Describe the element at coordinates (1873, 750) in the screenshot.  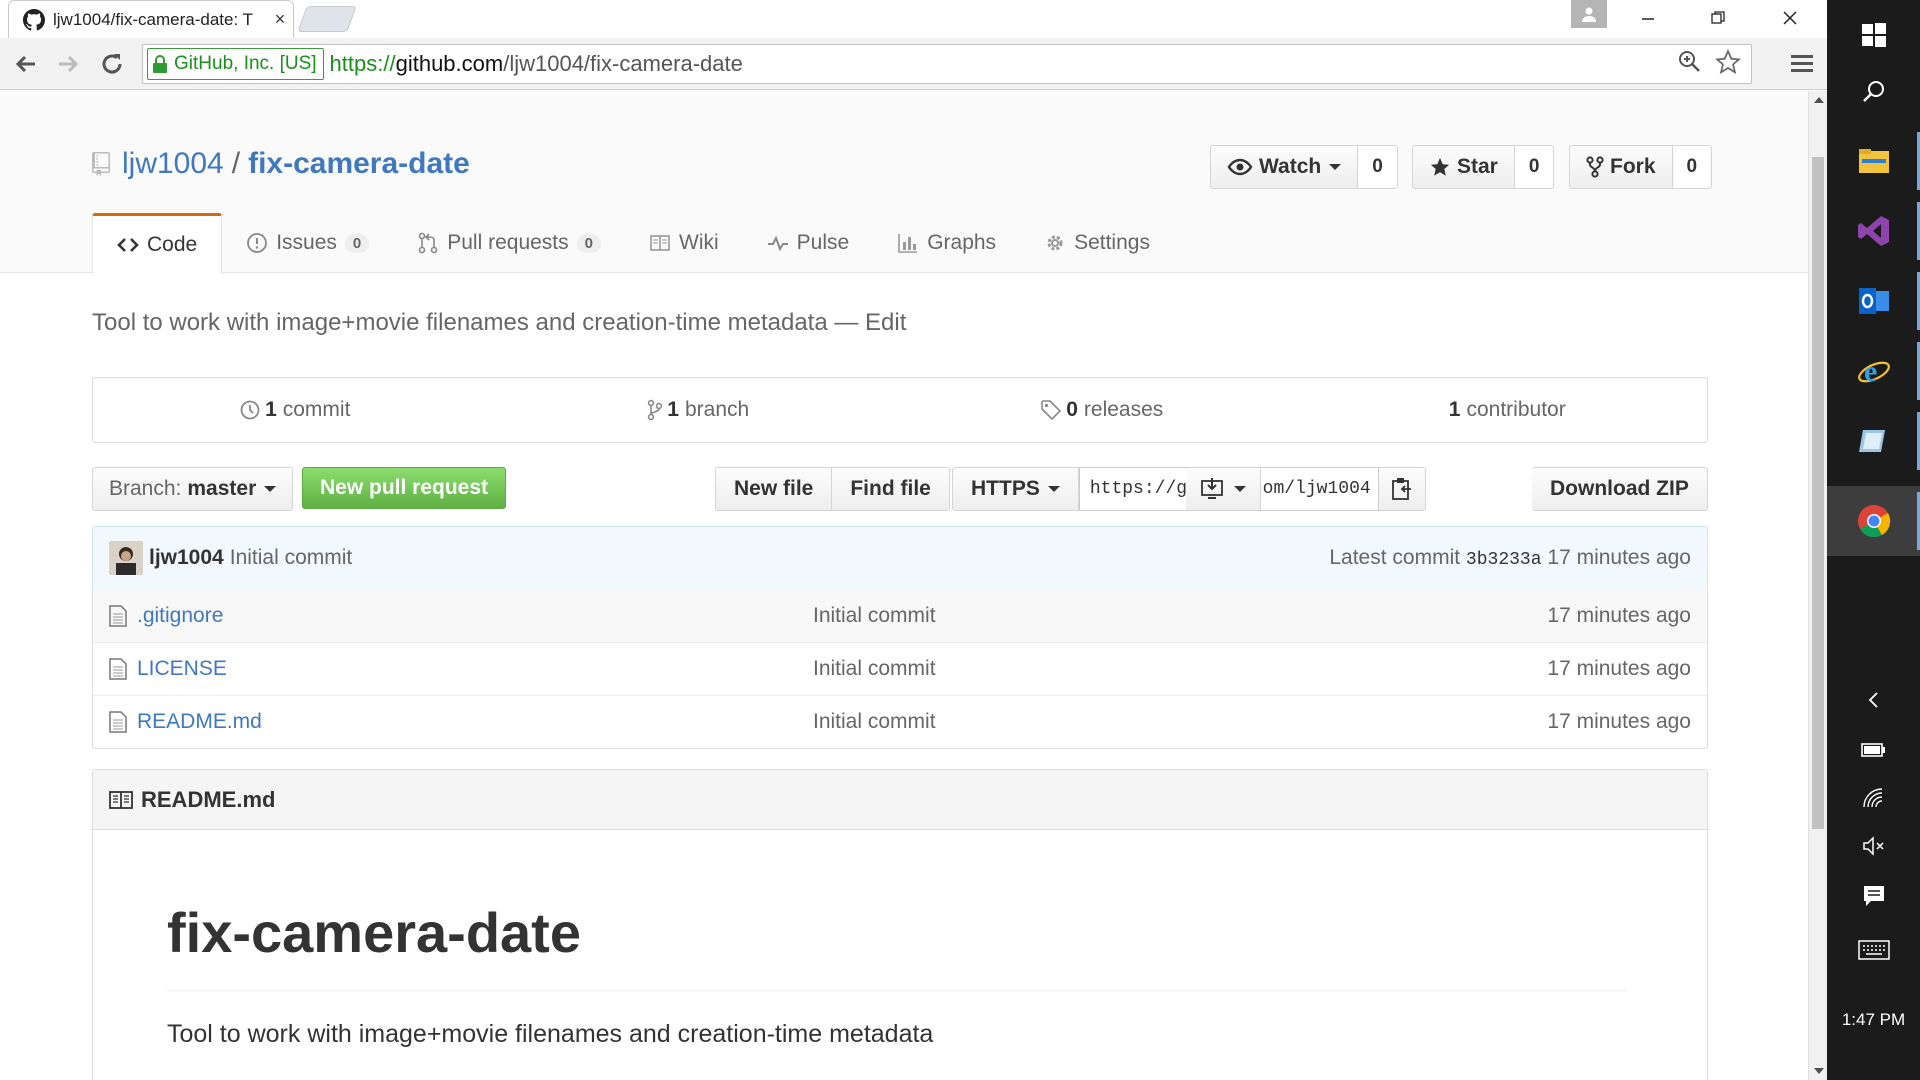
I see `battery-icon` at that location.